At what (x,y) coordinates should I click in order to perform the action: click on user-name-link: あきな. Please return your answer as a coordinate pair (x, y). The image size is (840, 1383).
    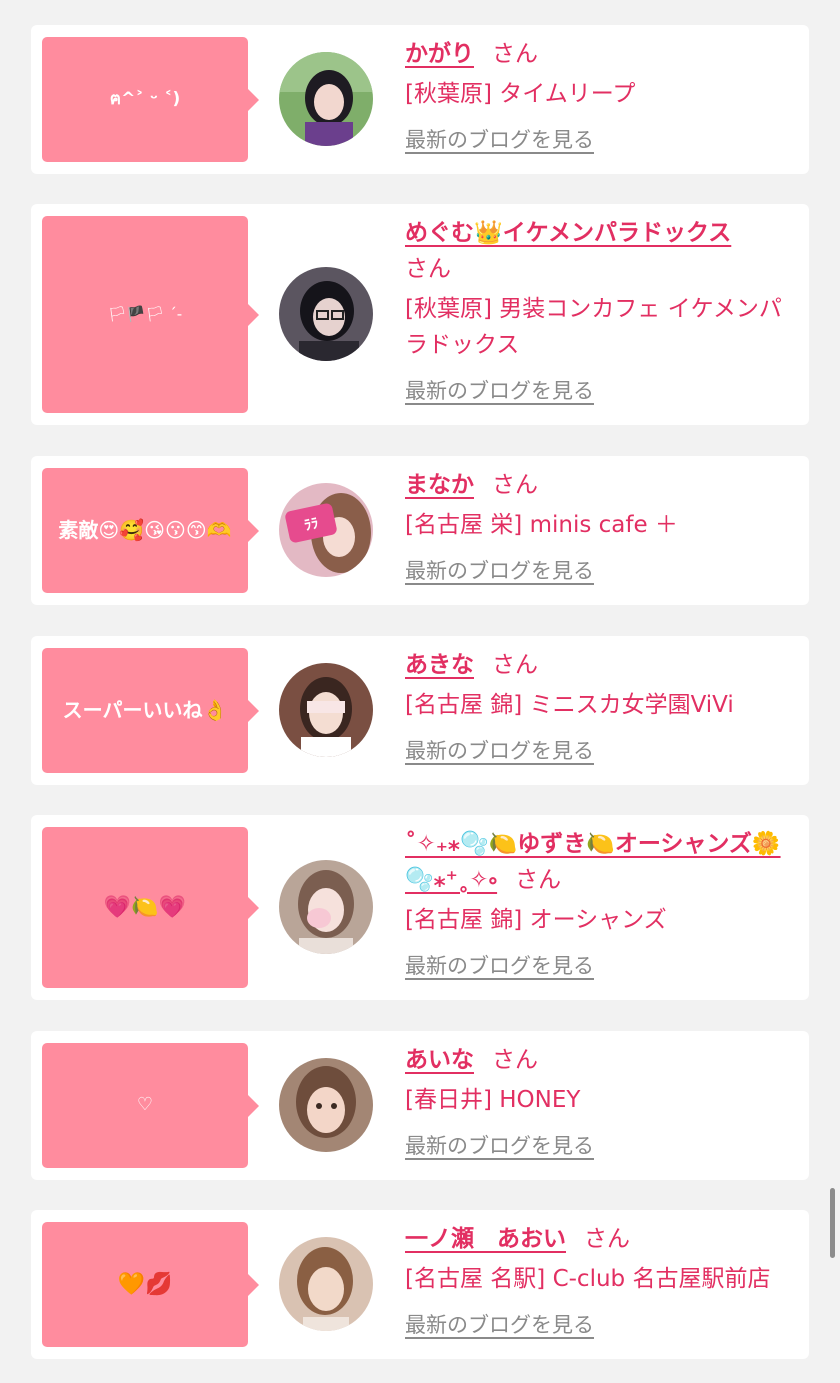
    Looking at the image, I should click on (439, 665).